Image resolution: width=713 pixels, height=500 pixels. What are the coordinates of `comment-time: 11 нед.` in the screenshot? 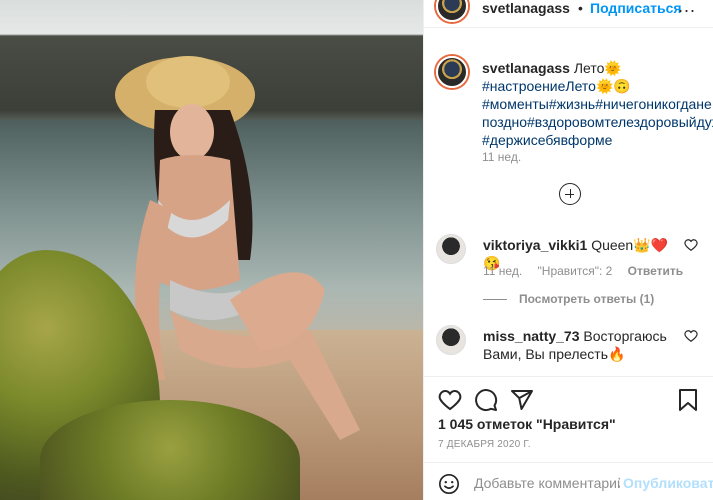 It's located at (502, 271).